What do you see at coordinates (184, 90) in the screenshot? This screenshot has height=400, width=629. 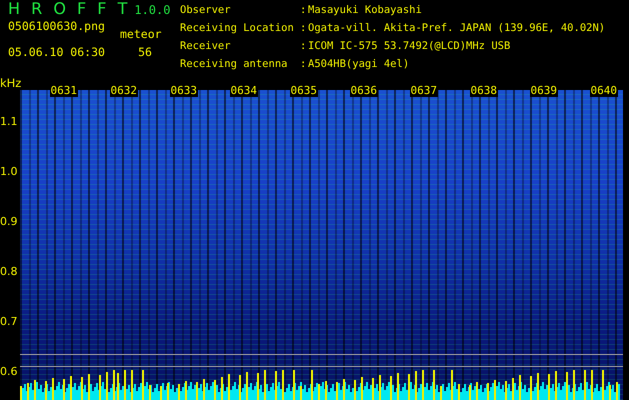 I see `time-label: 0633` at bounding box center [184, 90].